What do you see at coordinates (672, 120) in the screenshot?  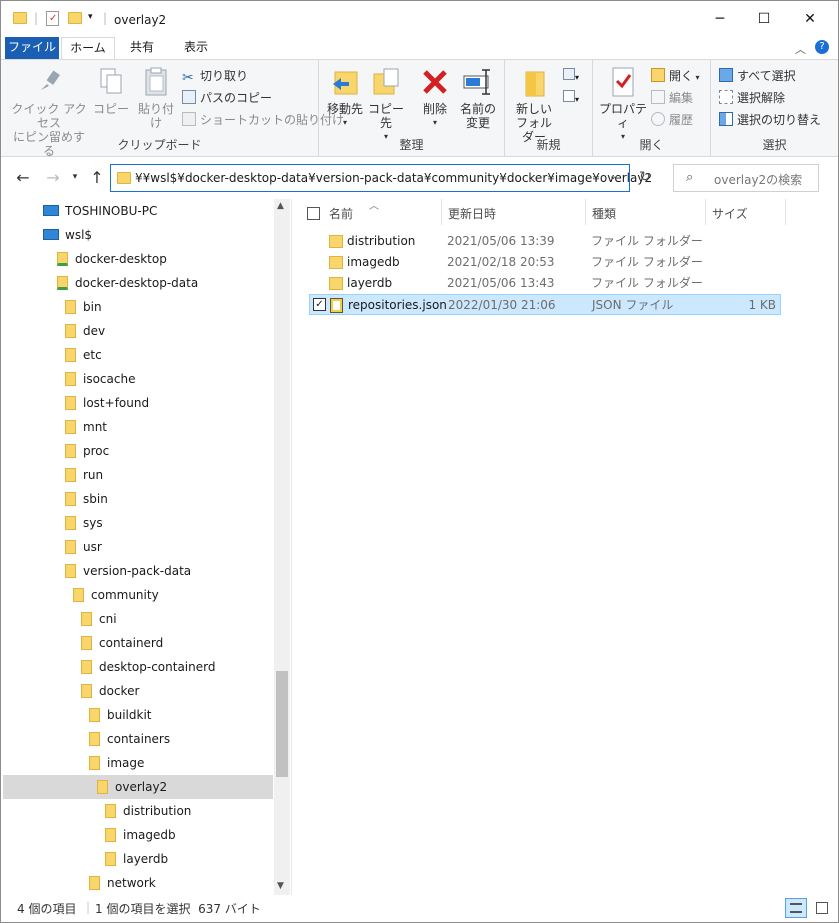 I see `history-button: 履歴` at bounding box center [672, 120].